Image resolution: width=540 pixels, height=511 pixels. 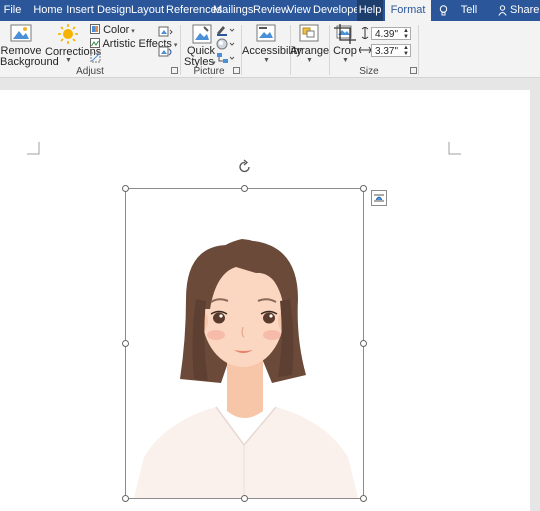 I want to click on transparency-button, so click(x=95, y=57).